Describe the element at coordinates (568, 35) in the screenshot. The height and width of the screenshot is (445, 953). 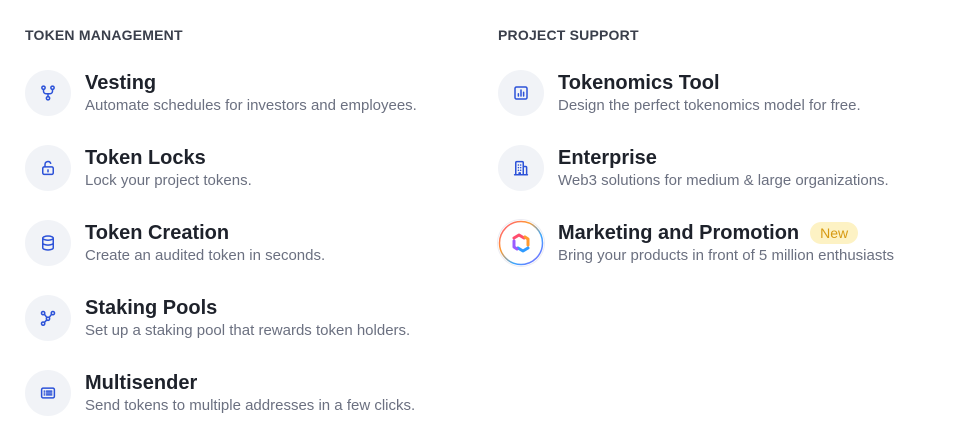
I see `section-title-project-support: PROJECT SUPPORT` at that location.